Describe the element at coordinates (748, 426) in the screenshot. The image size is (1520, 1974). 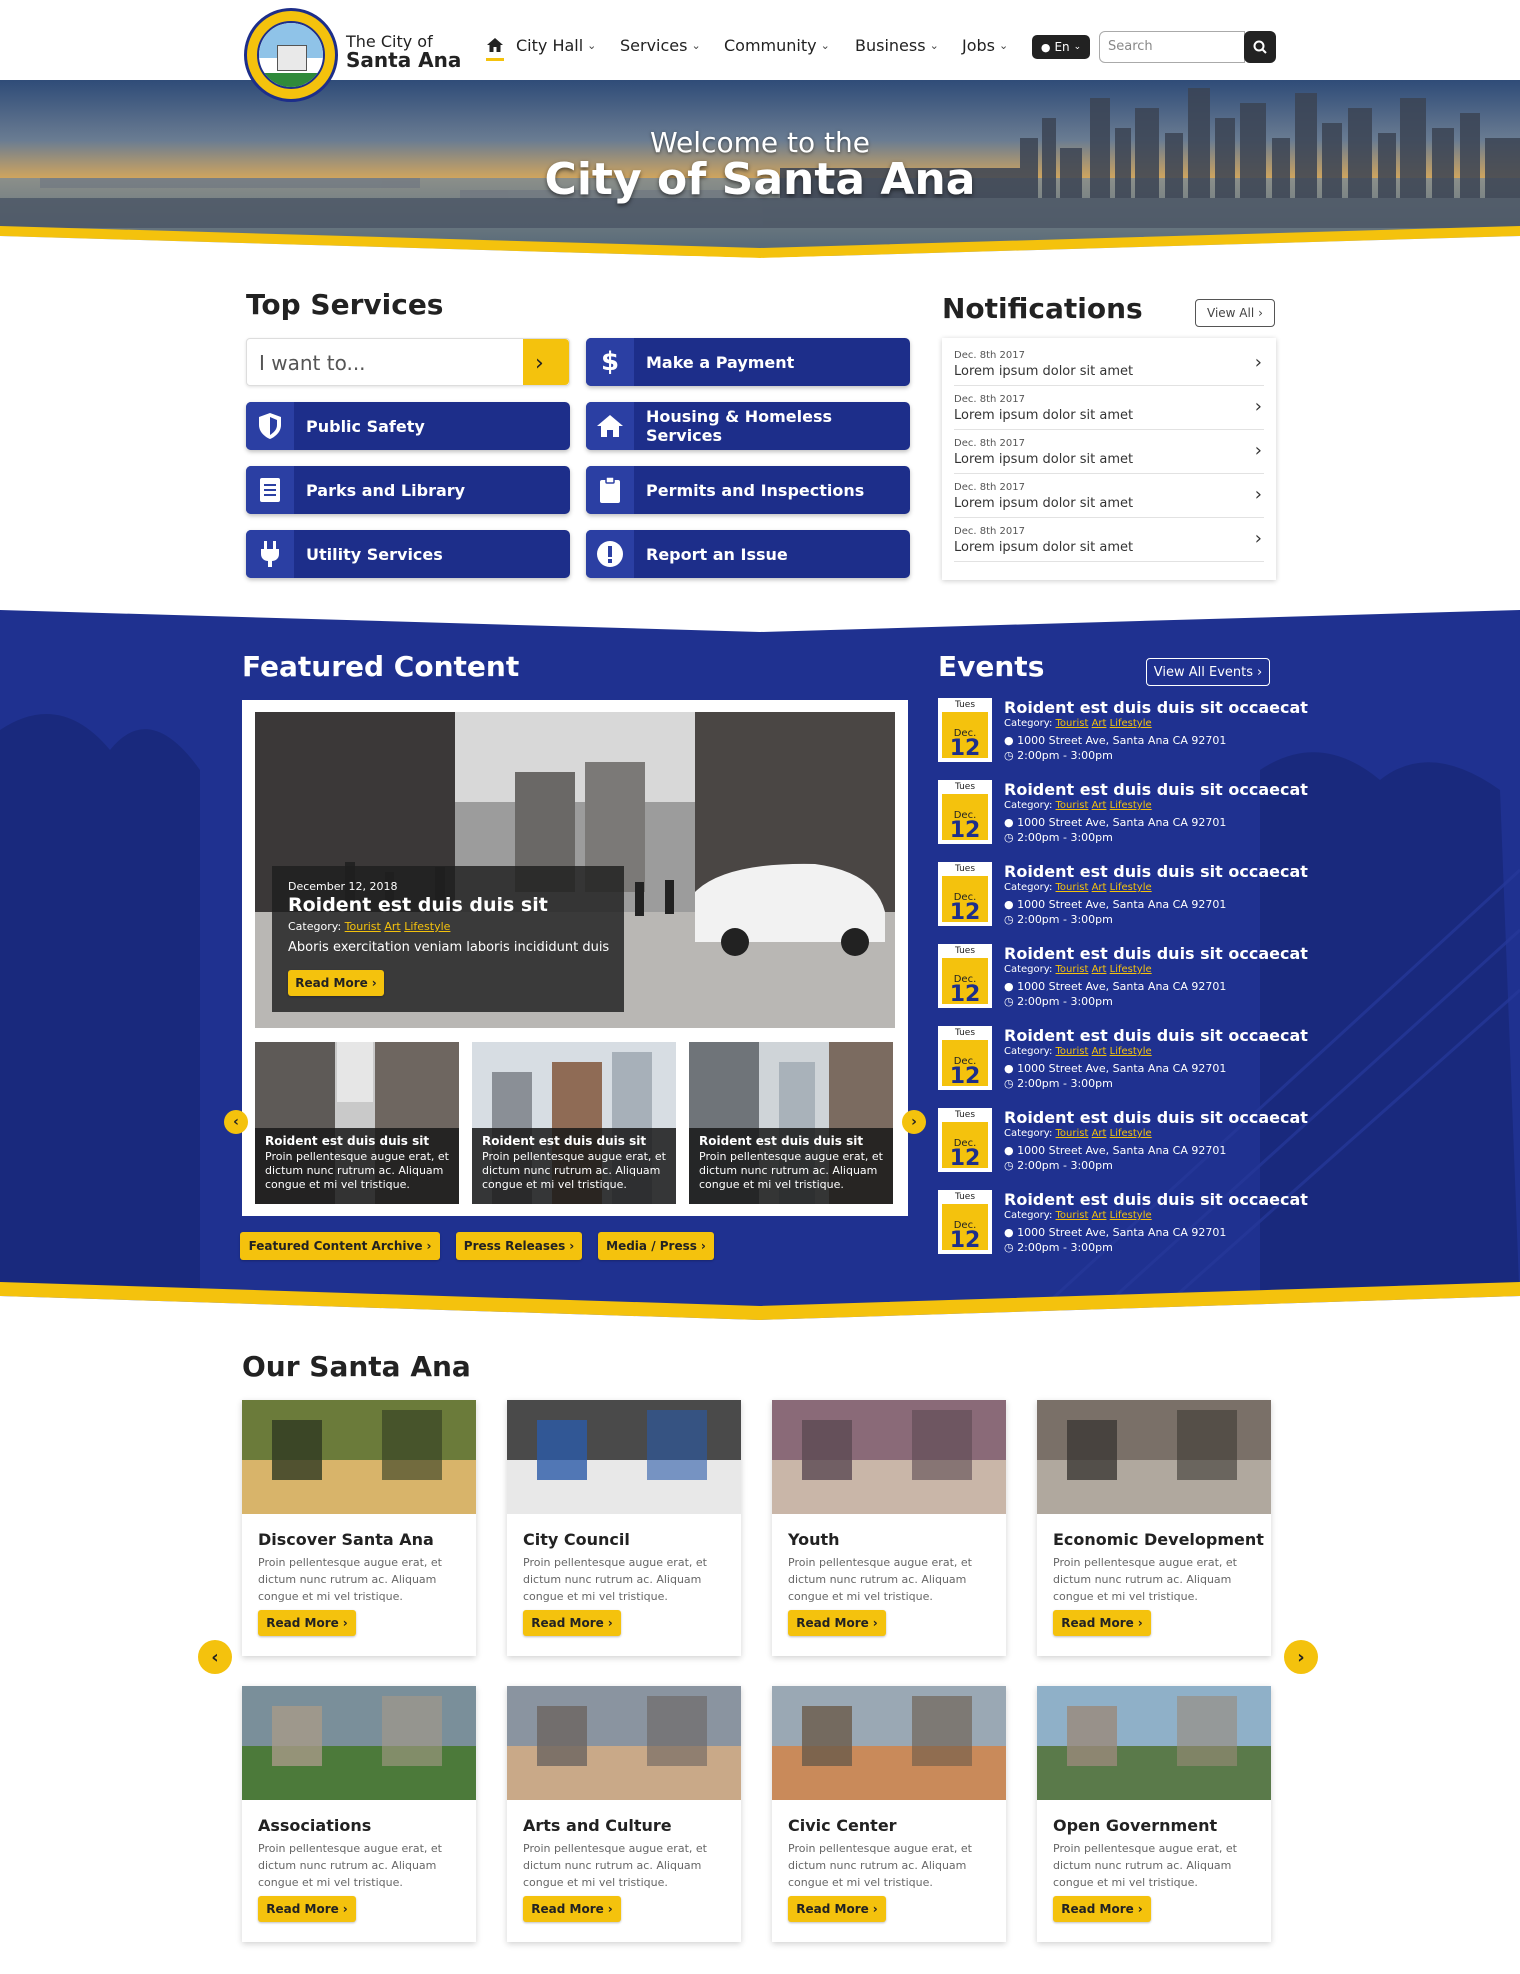
I see `service-housing: Housing & Homeless Services` at that location.